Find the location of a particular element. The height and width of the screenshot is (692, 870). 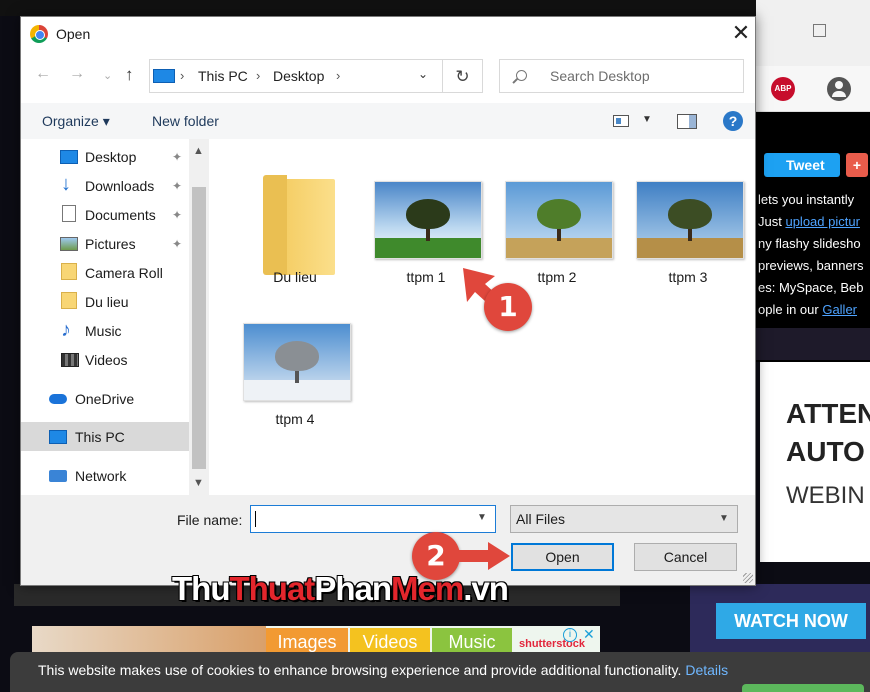

nav-item-label: OneDrive is located at coordinates (105, 399).